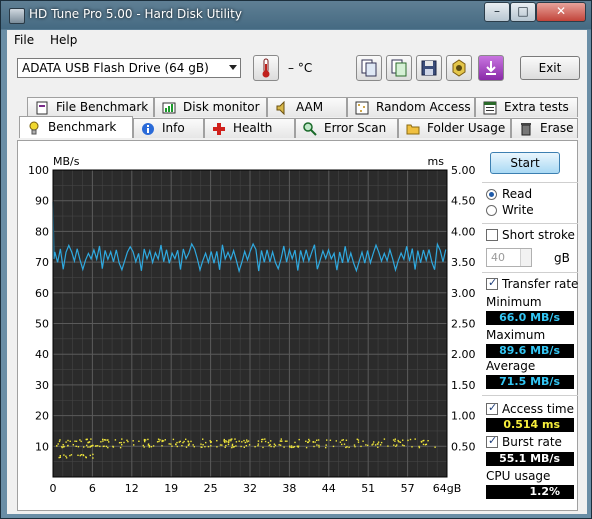  I want to click on y-left-tick-label: 90, so click(42, 201).